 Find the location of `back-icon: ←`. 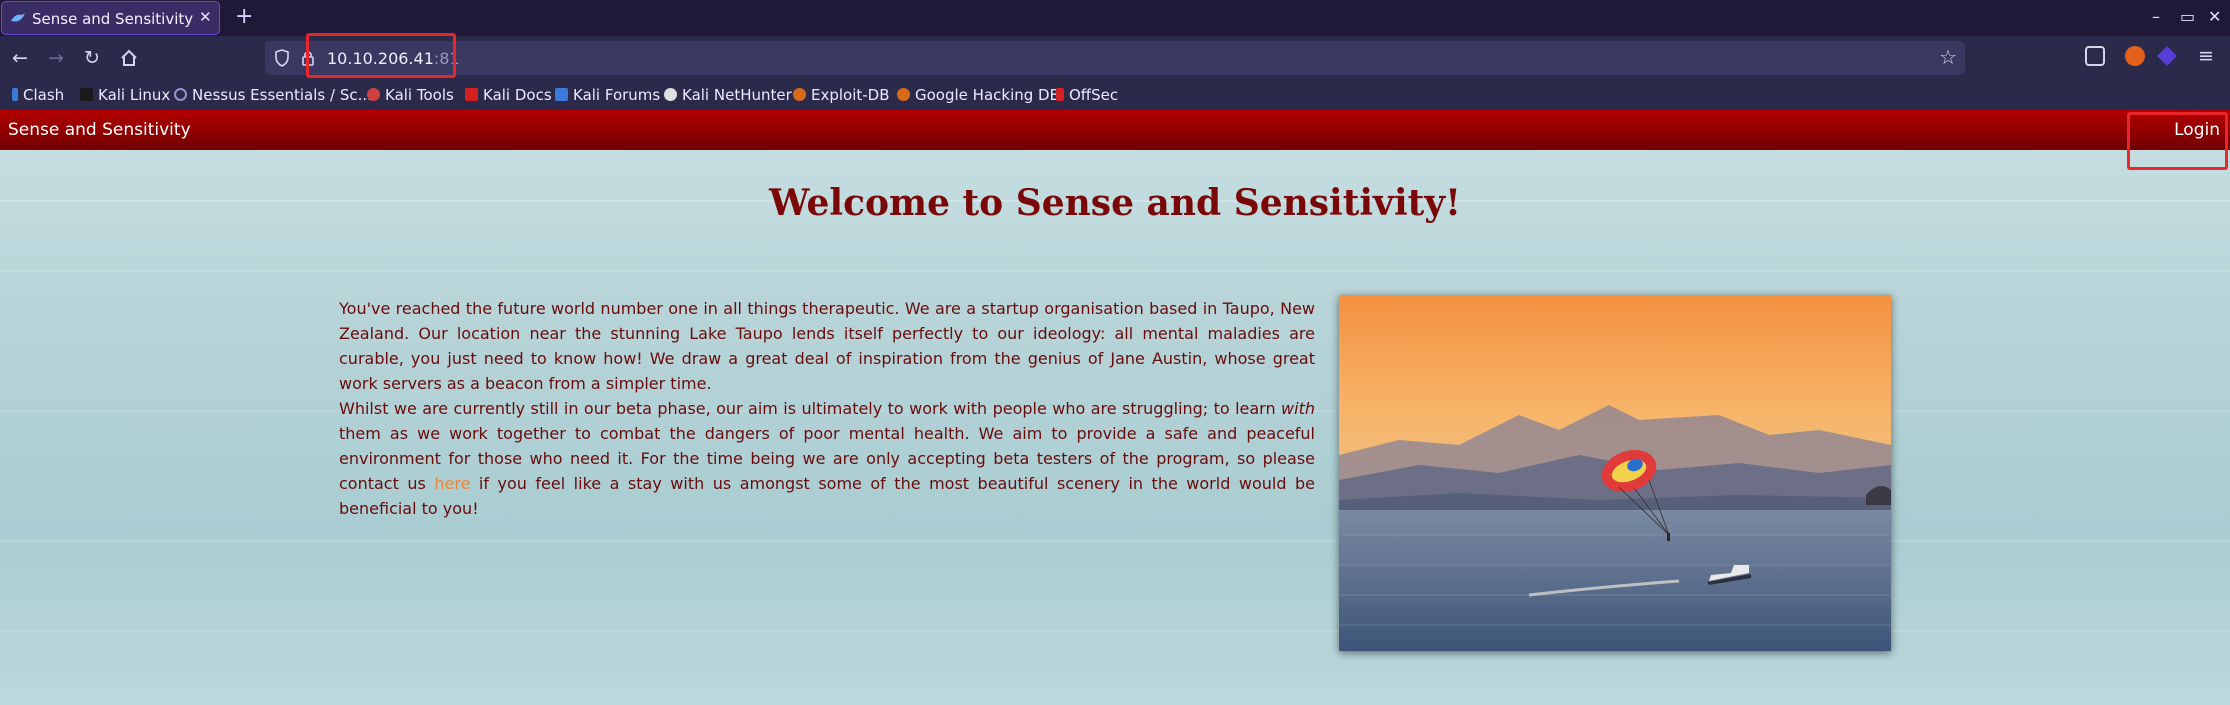

back-icon: ← is located at coordinates (20, 58).